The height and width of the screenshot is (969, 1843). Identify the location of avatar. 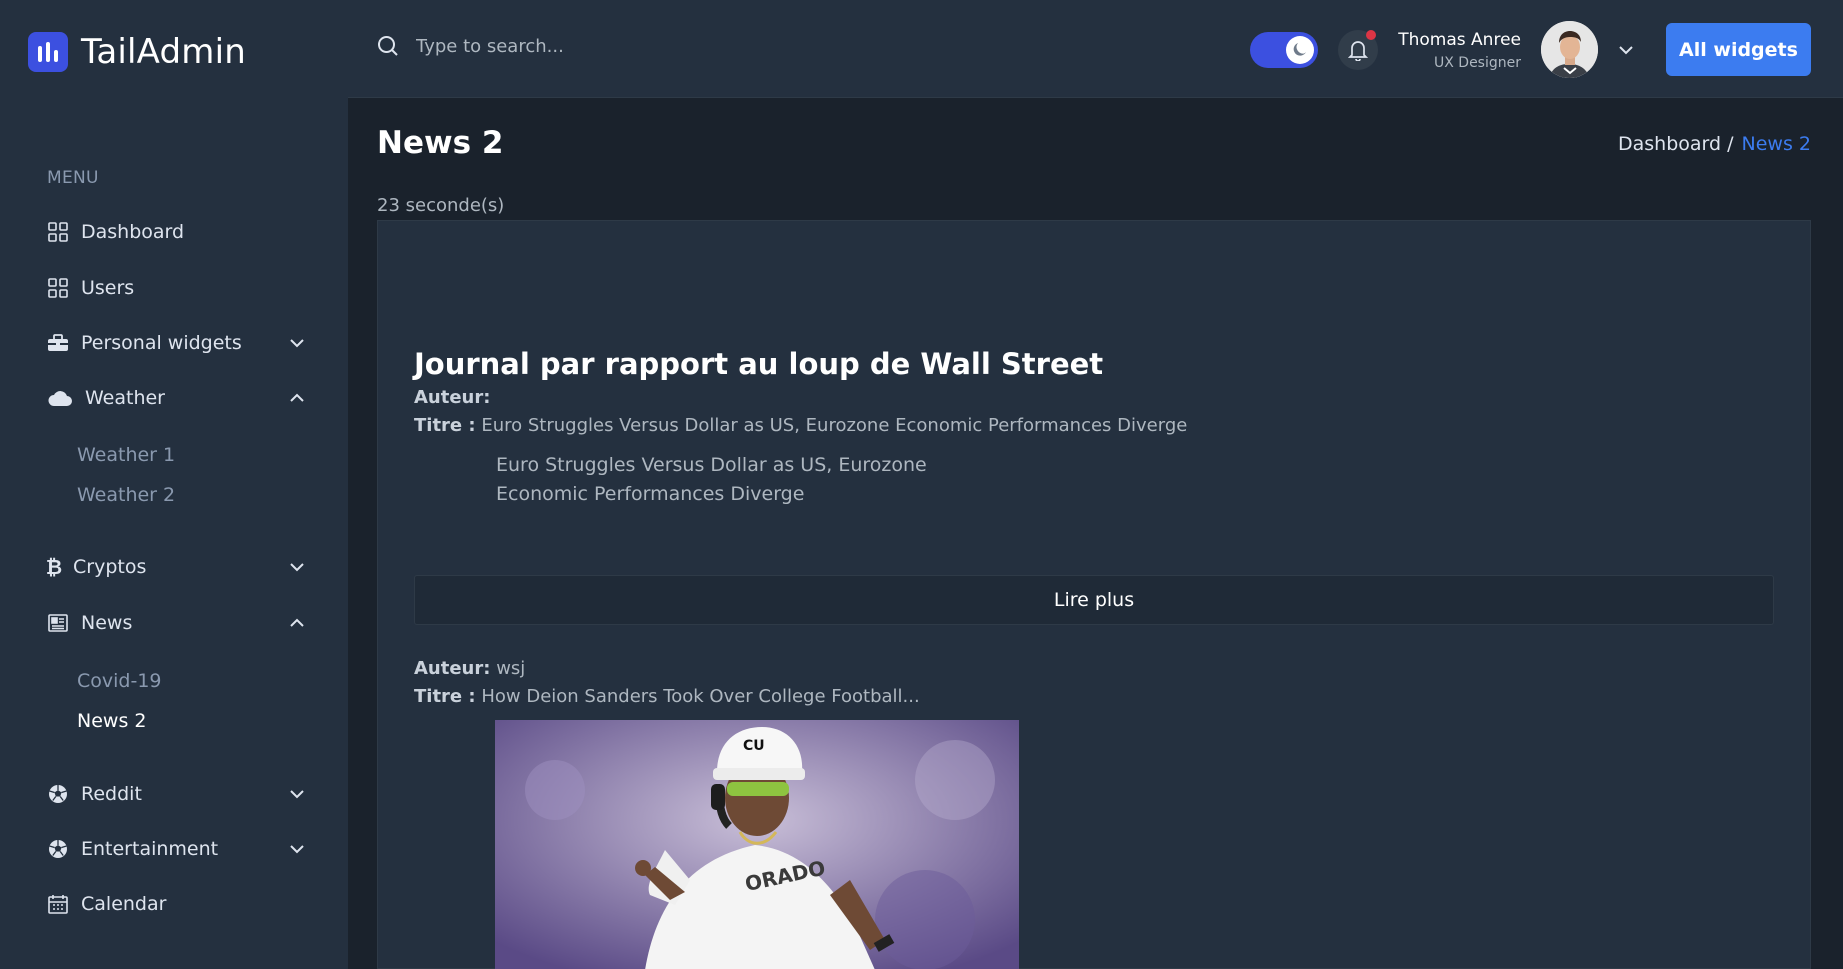
(1569, 49).